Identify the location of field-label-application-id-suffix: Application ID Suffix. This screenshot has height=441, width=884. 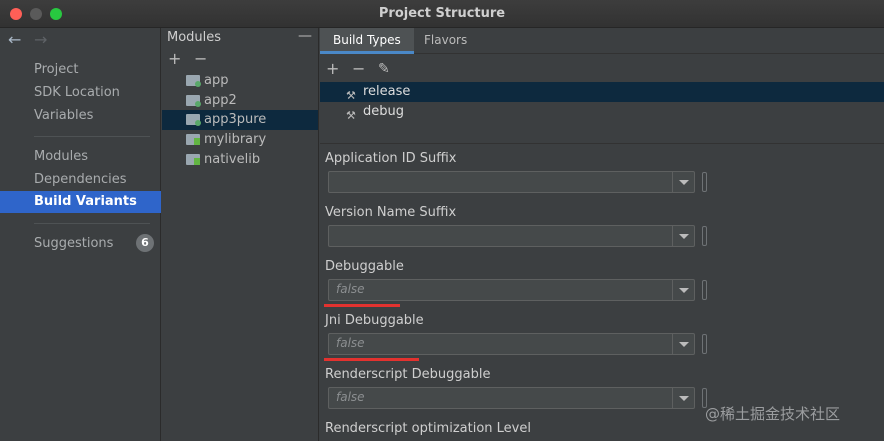
(391, 158).